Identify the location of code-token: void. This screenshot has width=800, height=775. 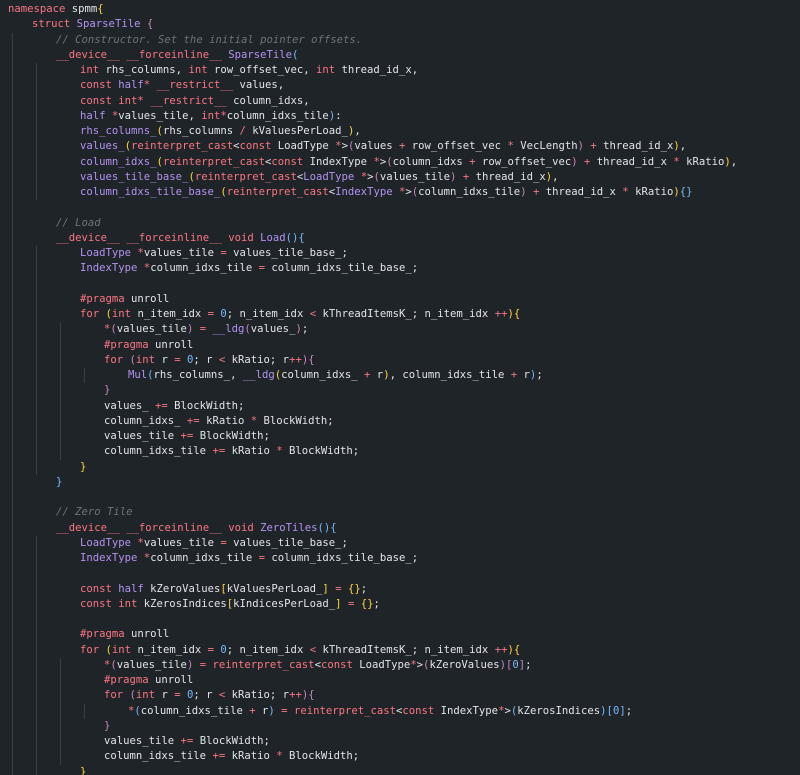
(241, 527).